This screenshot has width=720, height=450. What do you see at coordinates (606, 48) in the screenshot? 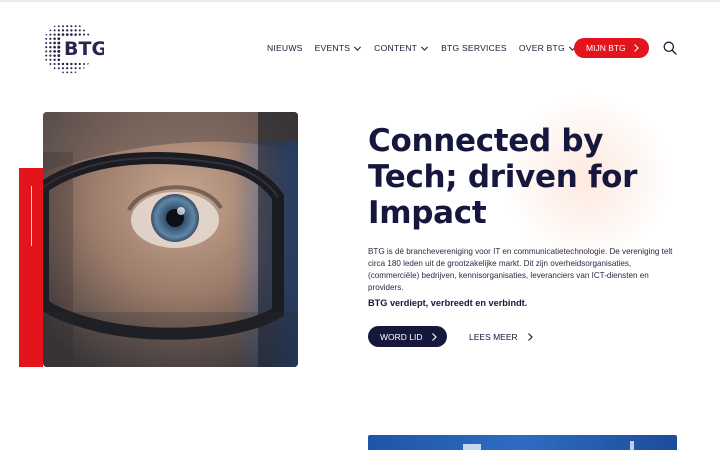
I see `mijn-btg-label: MIJN BTG` at bounding box center [606, 48].